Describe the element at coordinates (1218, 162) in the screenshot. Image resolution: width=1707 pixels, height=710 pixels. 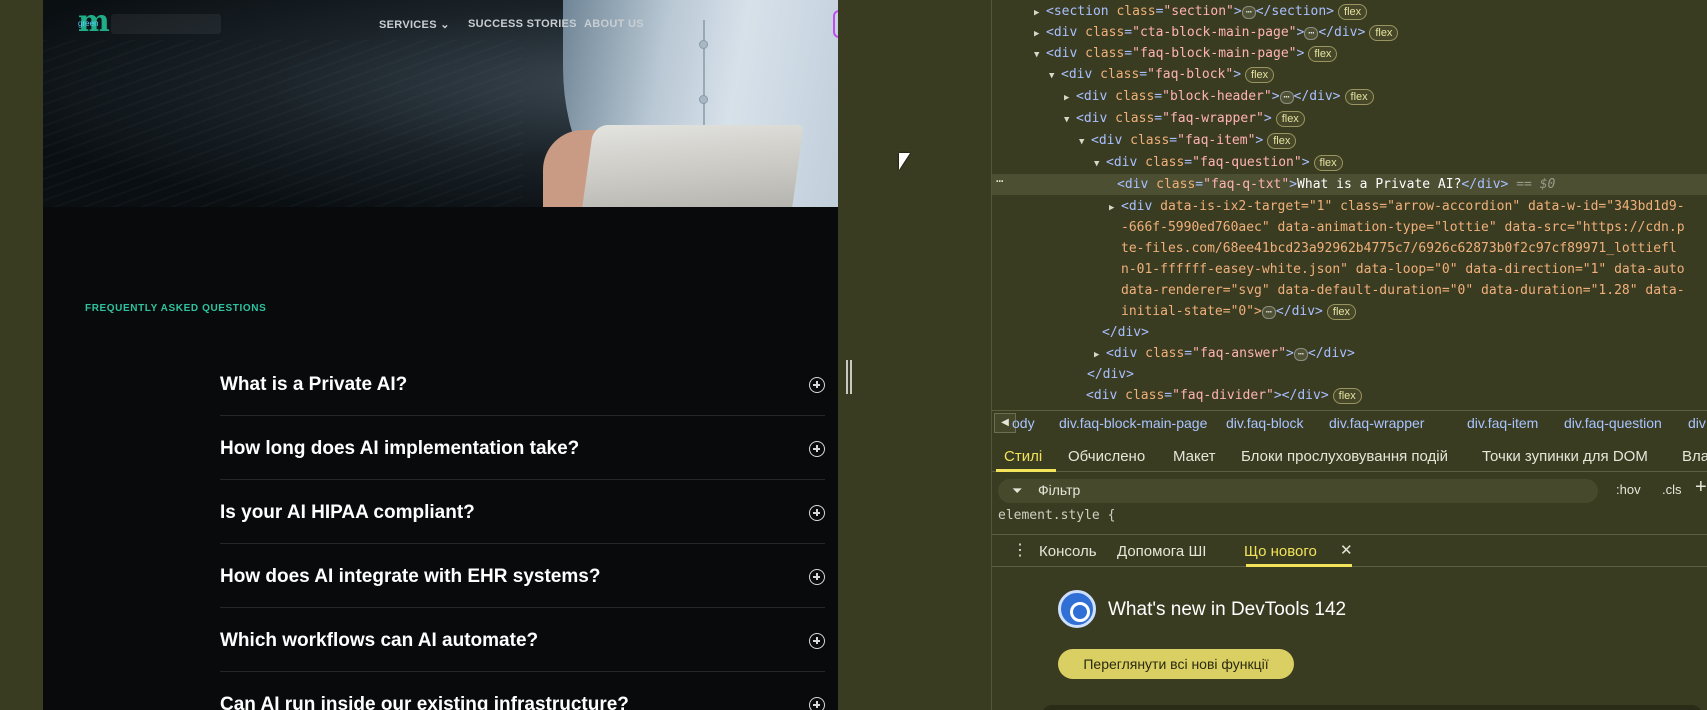
I see `dom-node: ▼ <div class="faq-question"> flex` at that location.